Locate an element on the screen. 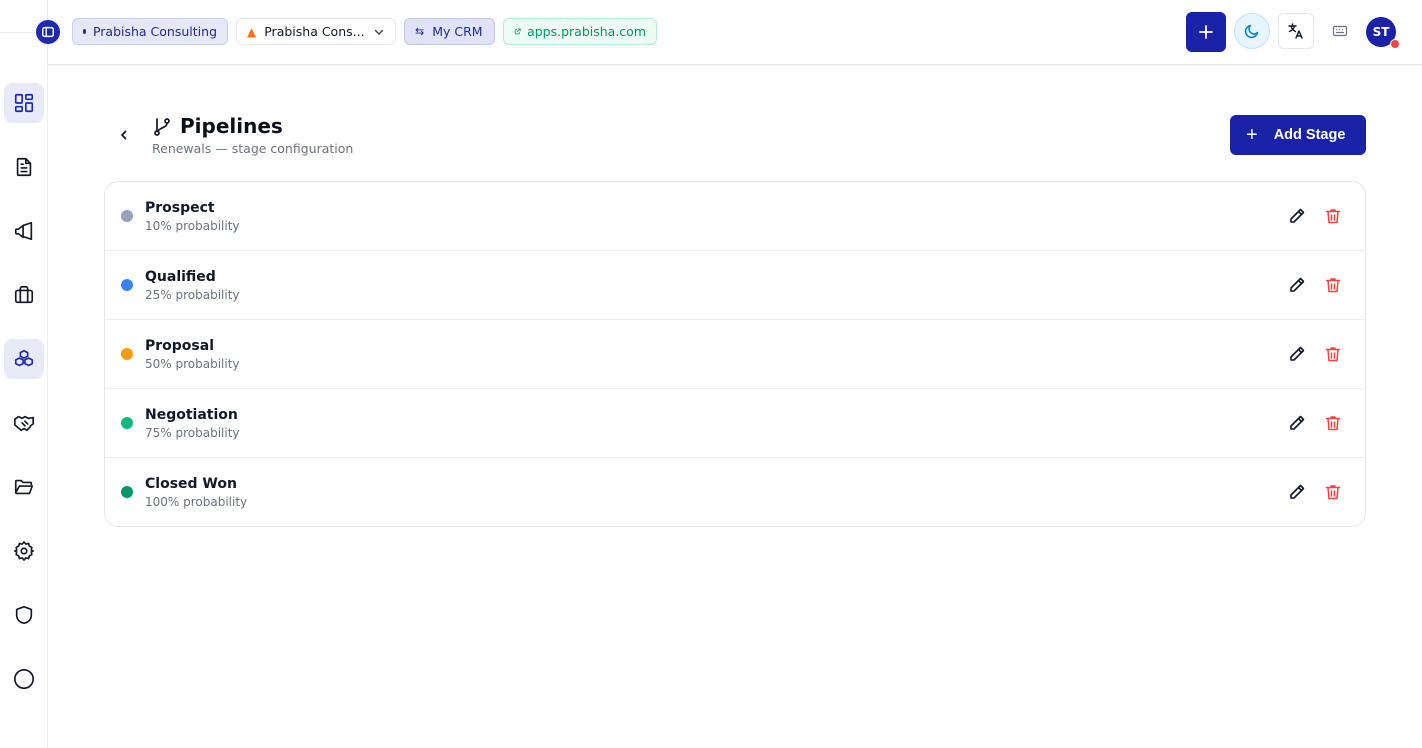  sidebar-item-deals is located at coordinates (24, 295).